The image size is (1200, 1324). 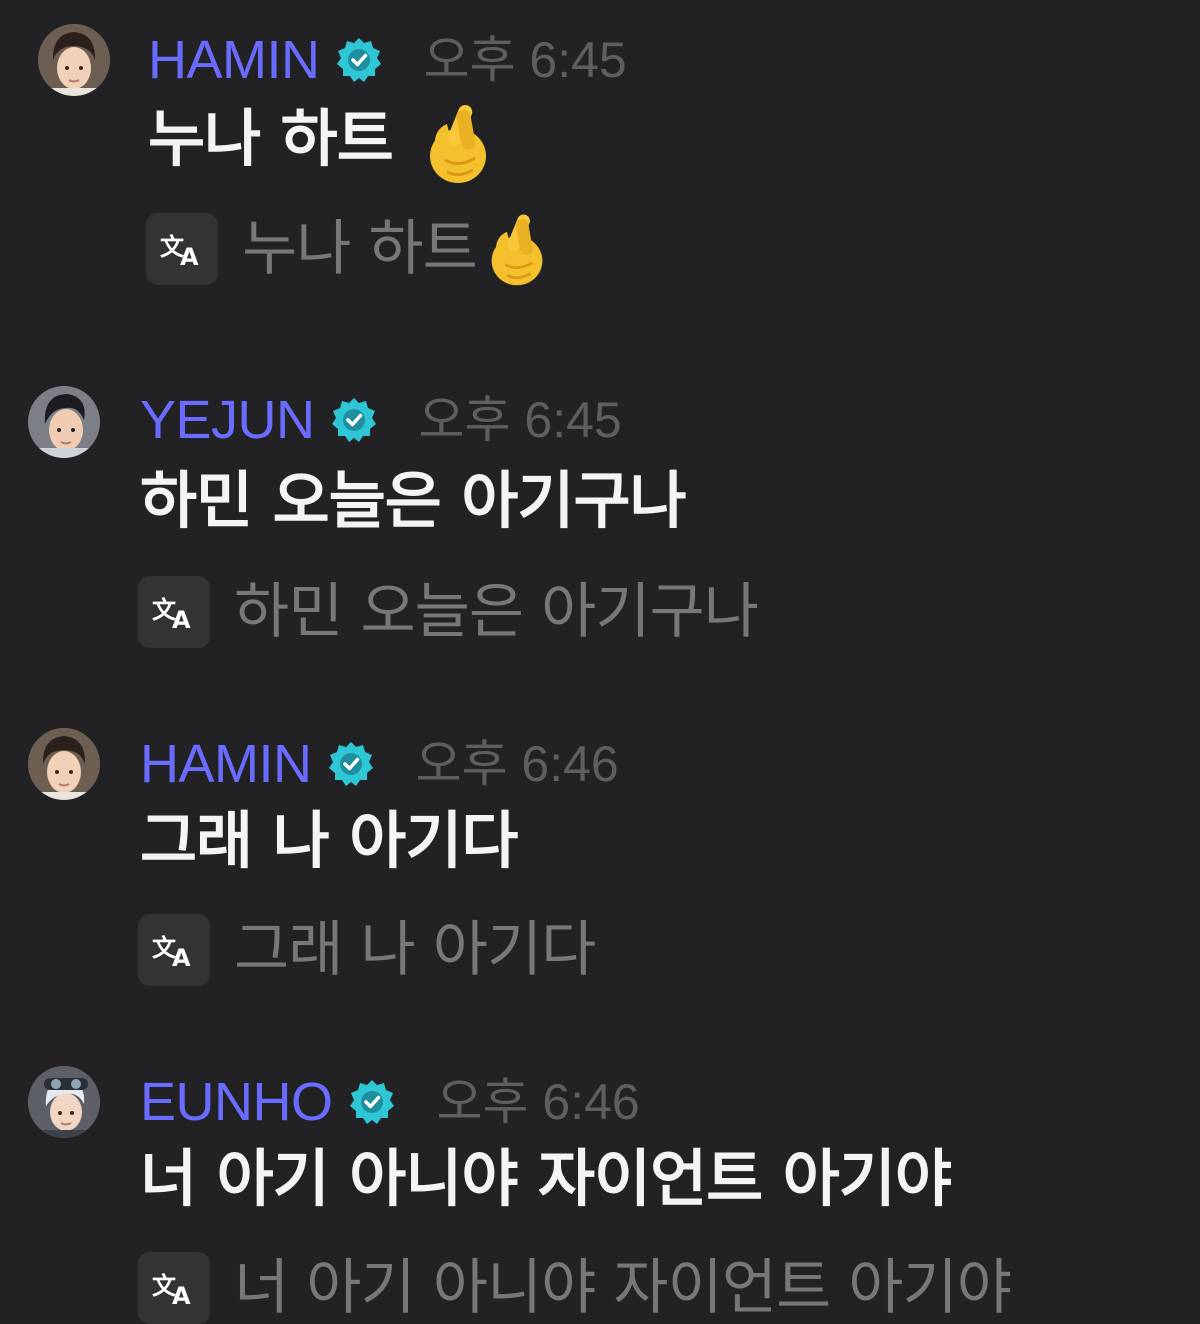 What do you see at coordinates (271, 138) in the screenshot?
I see `message-text: 누나 하트` at bounding box center [271, 138].